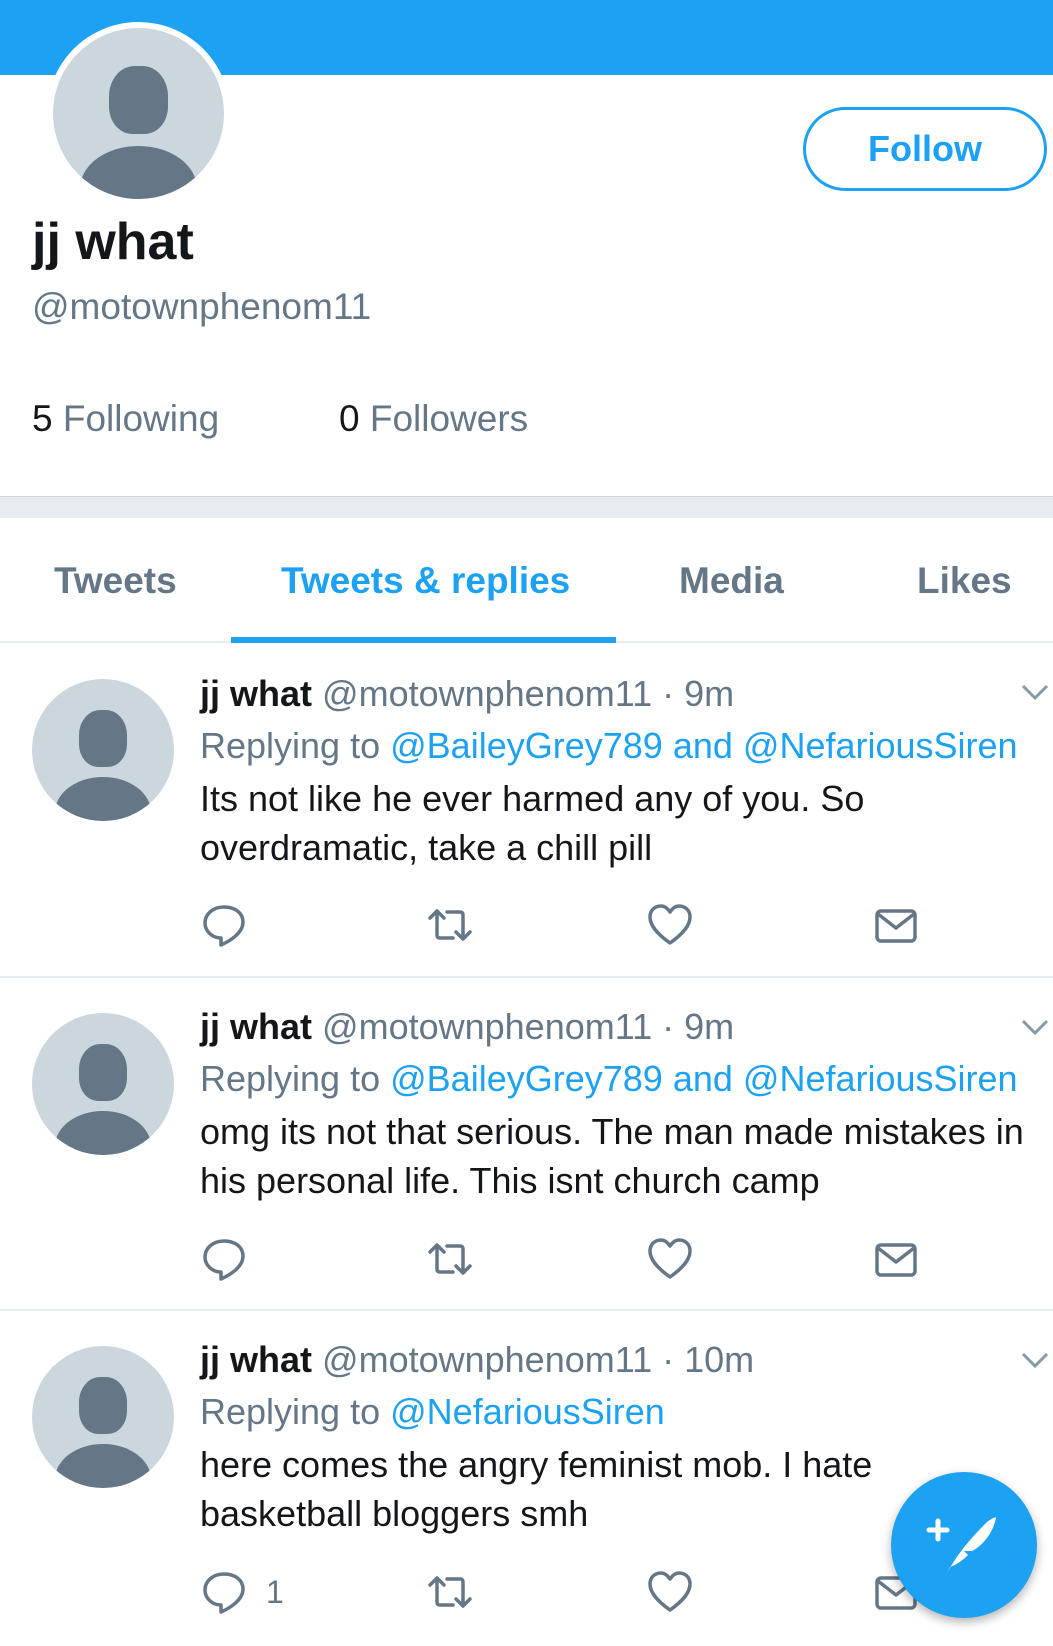  Describe the element at coordinates (141, 418) in the screenshot. I see `following-label: Following` at that location.